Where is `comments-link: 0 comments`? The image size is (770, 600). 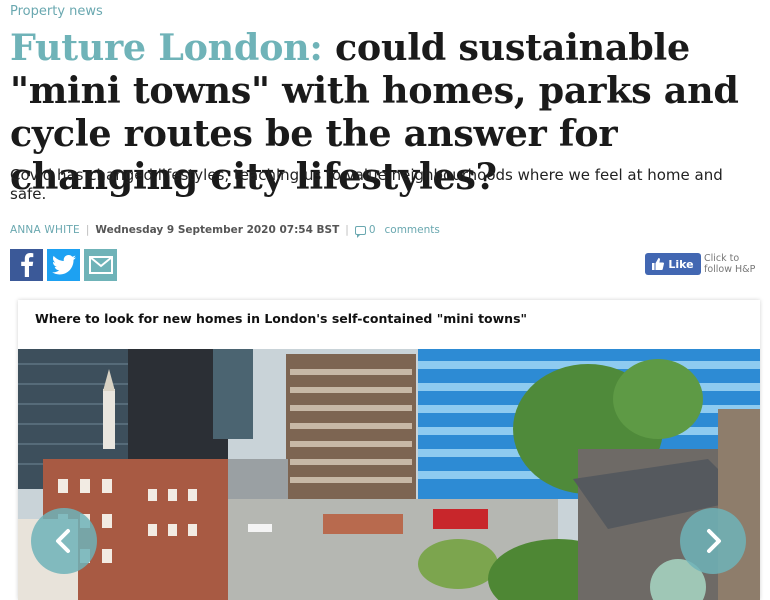
comments-link: 0 comments is located at coordinates (397, 231).